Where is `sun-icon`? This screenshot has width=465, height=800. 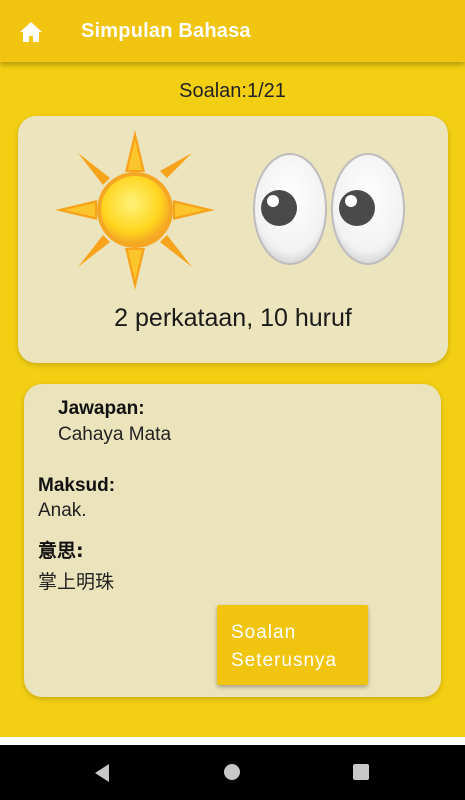 sun-icon is located at coordinates (135, 210).